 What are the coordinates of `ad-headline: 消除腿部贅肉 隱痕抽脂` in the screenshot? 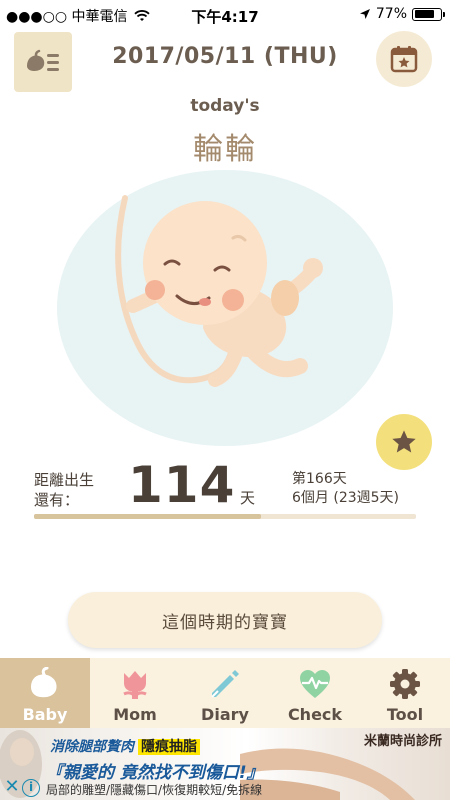 It's located at (125, 746).